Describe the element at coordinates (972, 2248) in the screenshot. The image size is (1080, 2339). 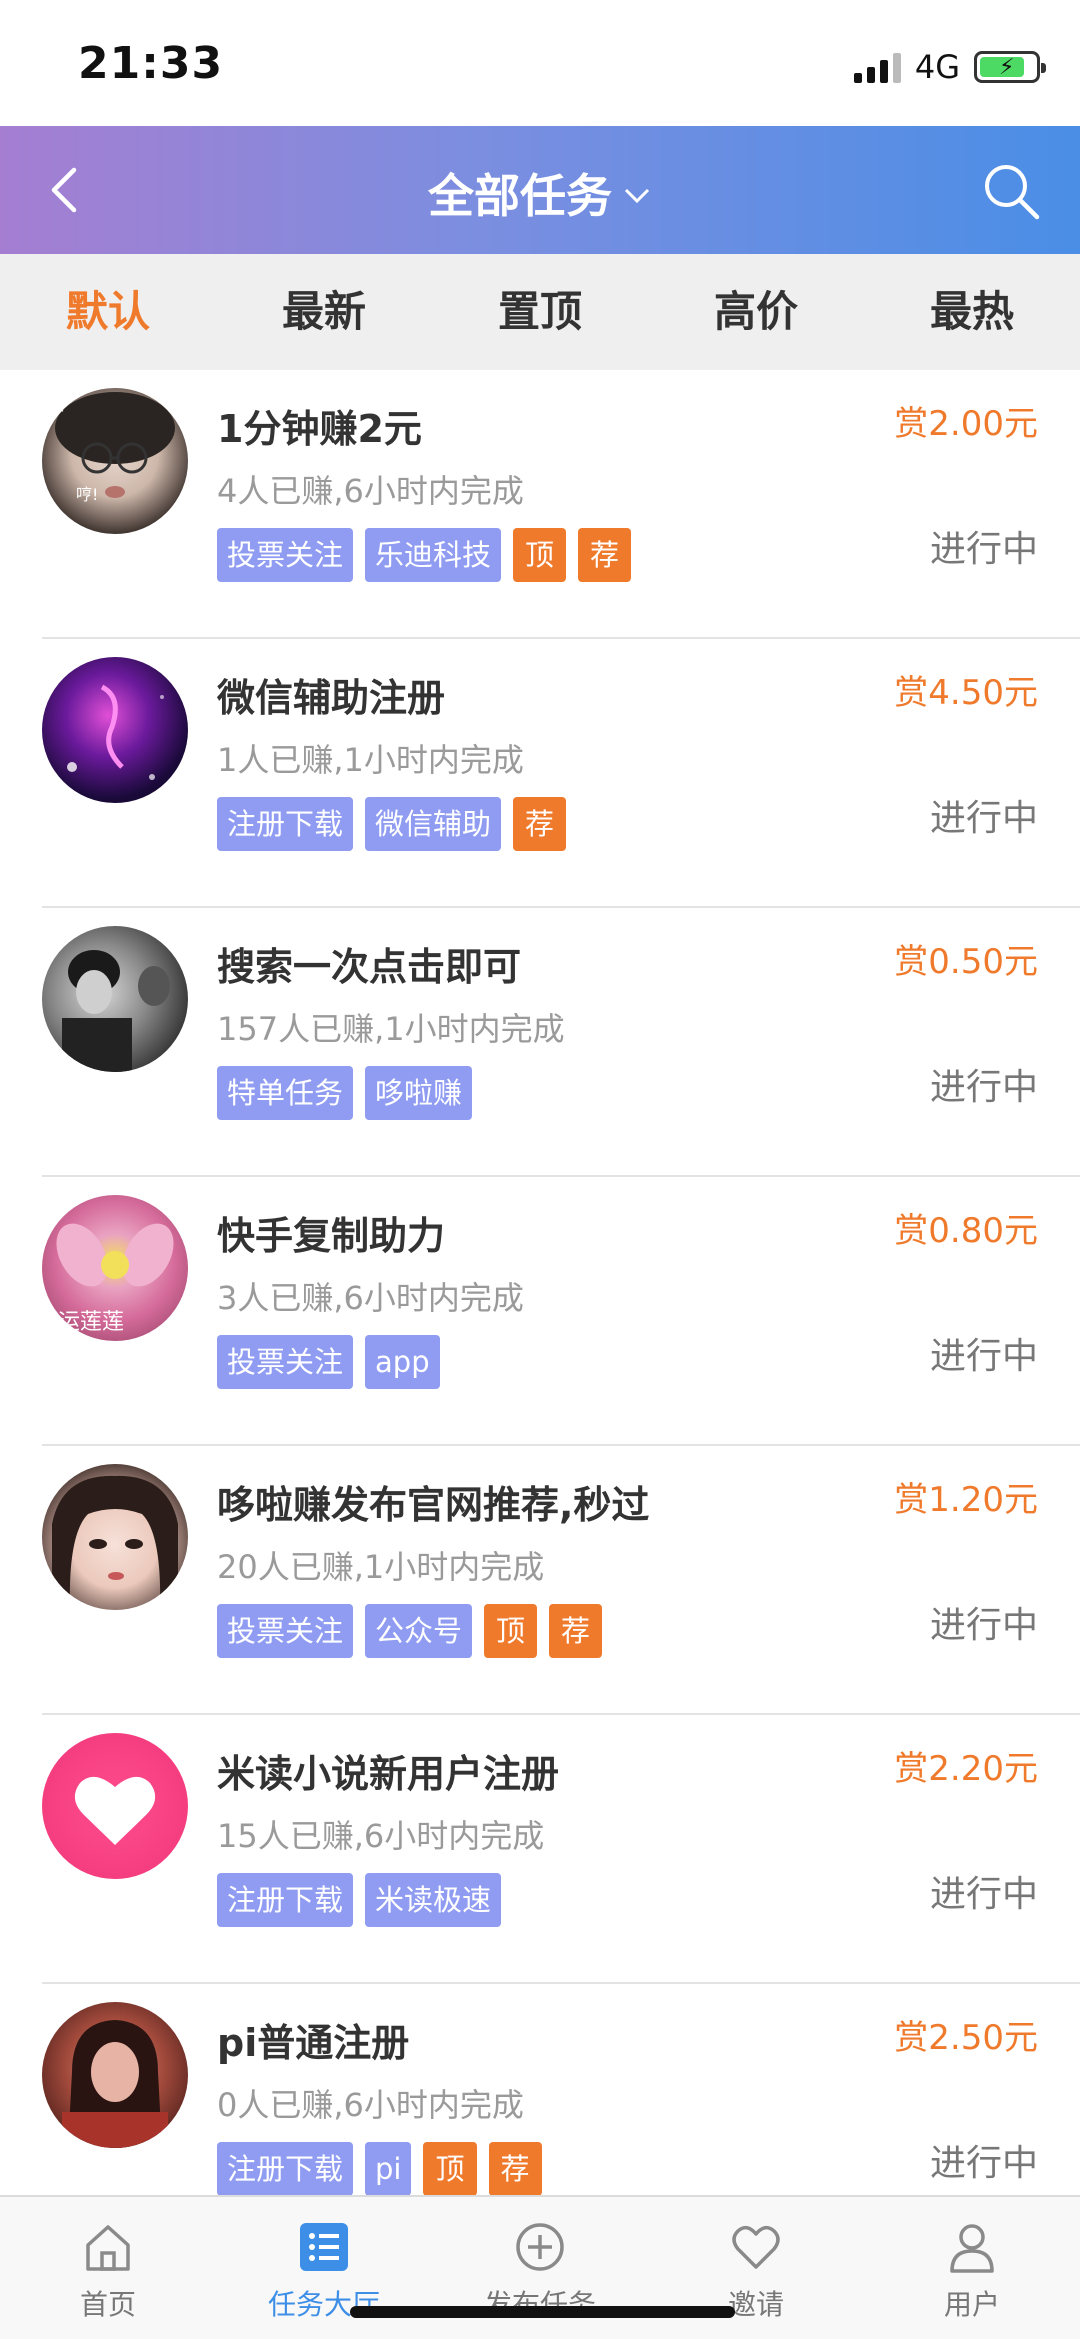
I see `user-icon` at that location.